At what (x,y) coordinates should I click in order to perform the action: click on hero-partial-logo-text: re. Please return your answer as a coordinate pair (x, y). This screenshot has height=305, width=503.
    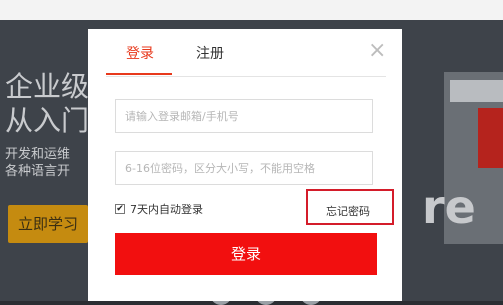
    Looking at the image, I should click on (449, 207).